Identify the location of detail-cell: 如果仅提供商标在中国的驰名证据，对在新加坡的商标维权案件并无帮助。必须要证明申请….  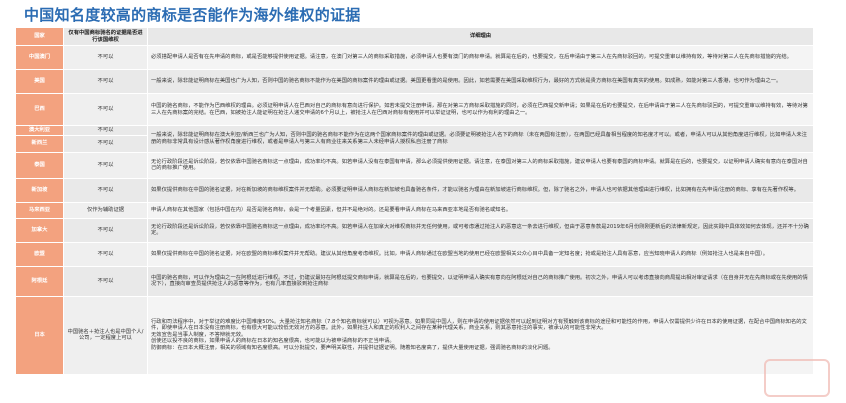
(480, 190).